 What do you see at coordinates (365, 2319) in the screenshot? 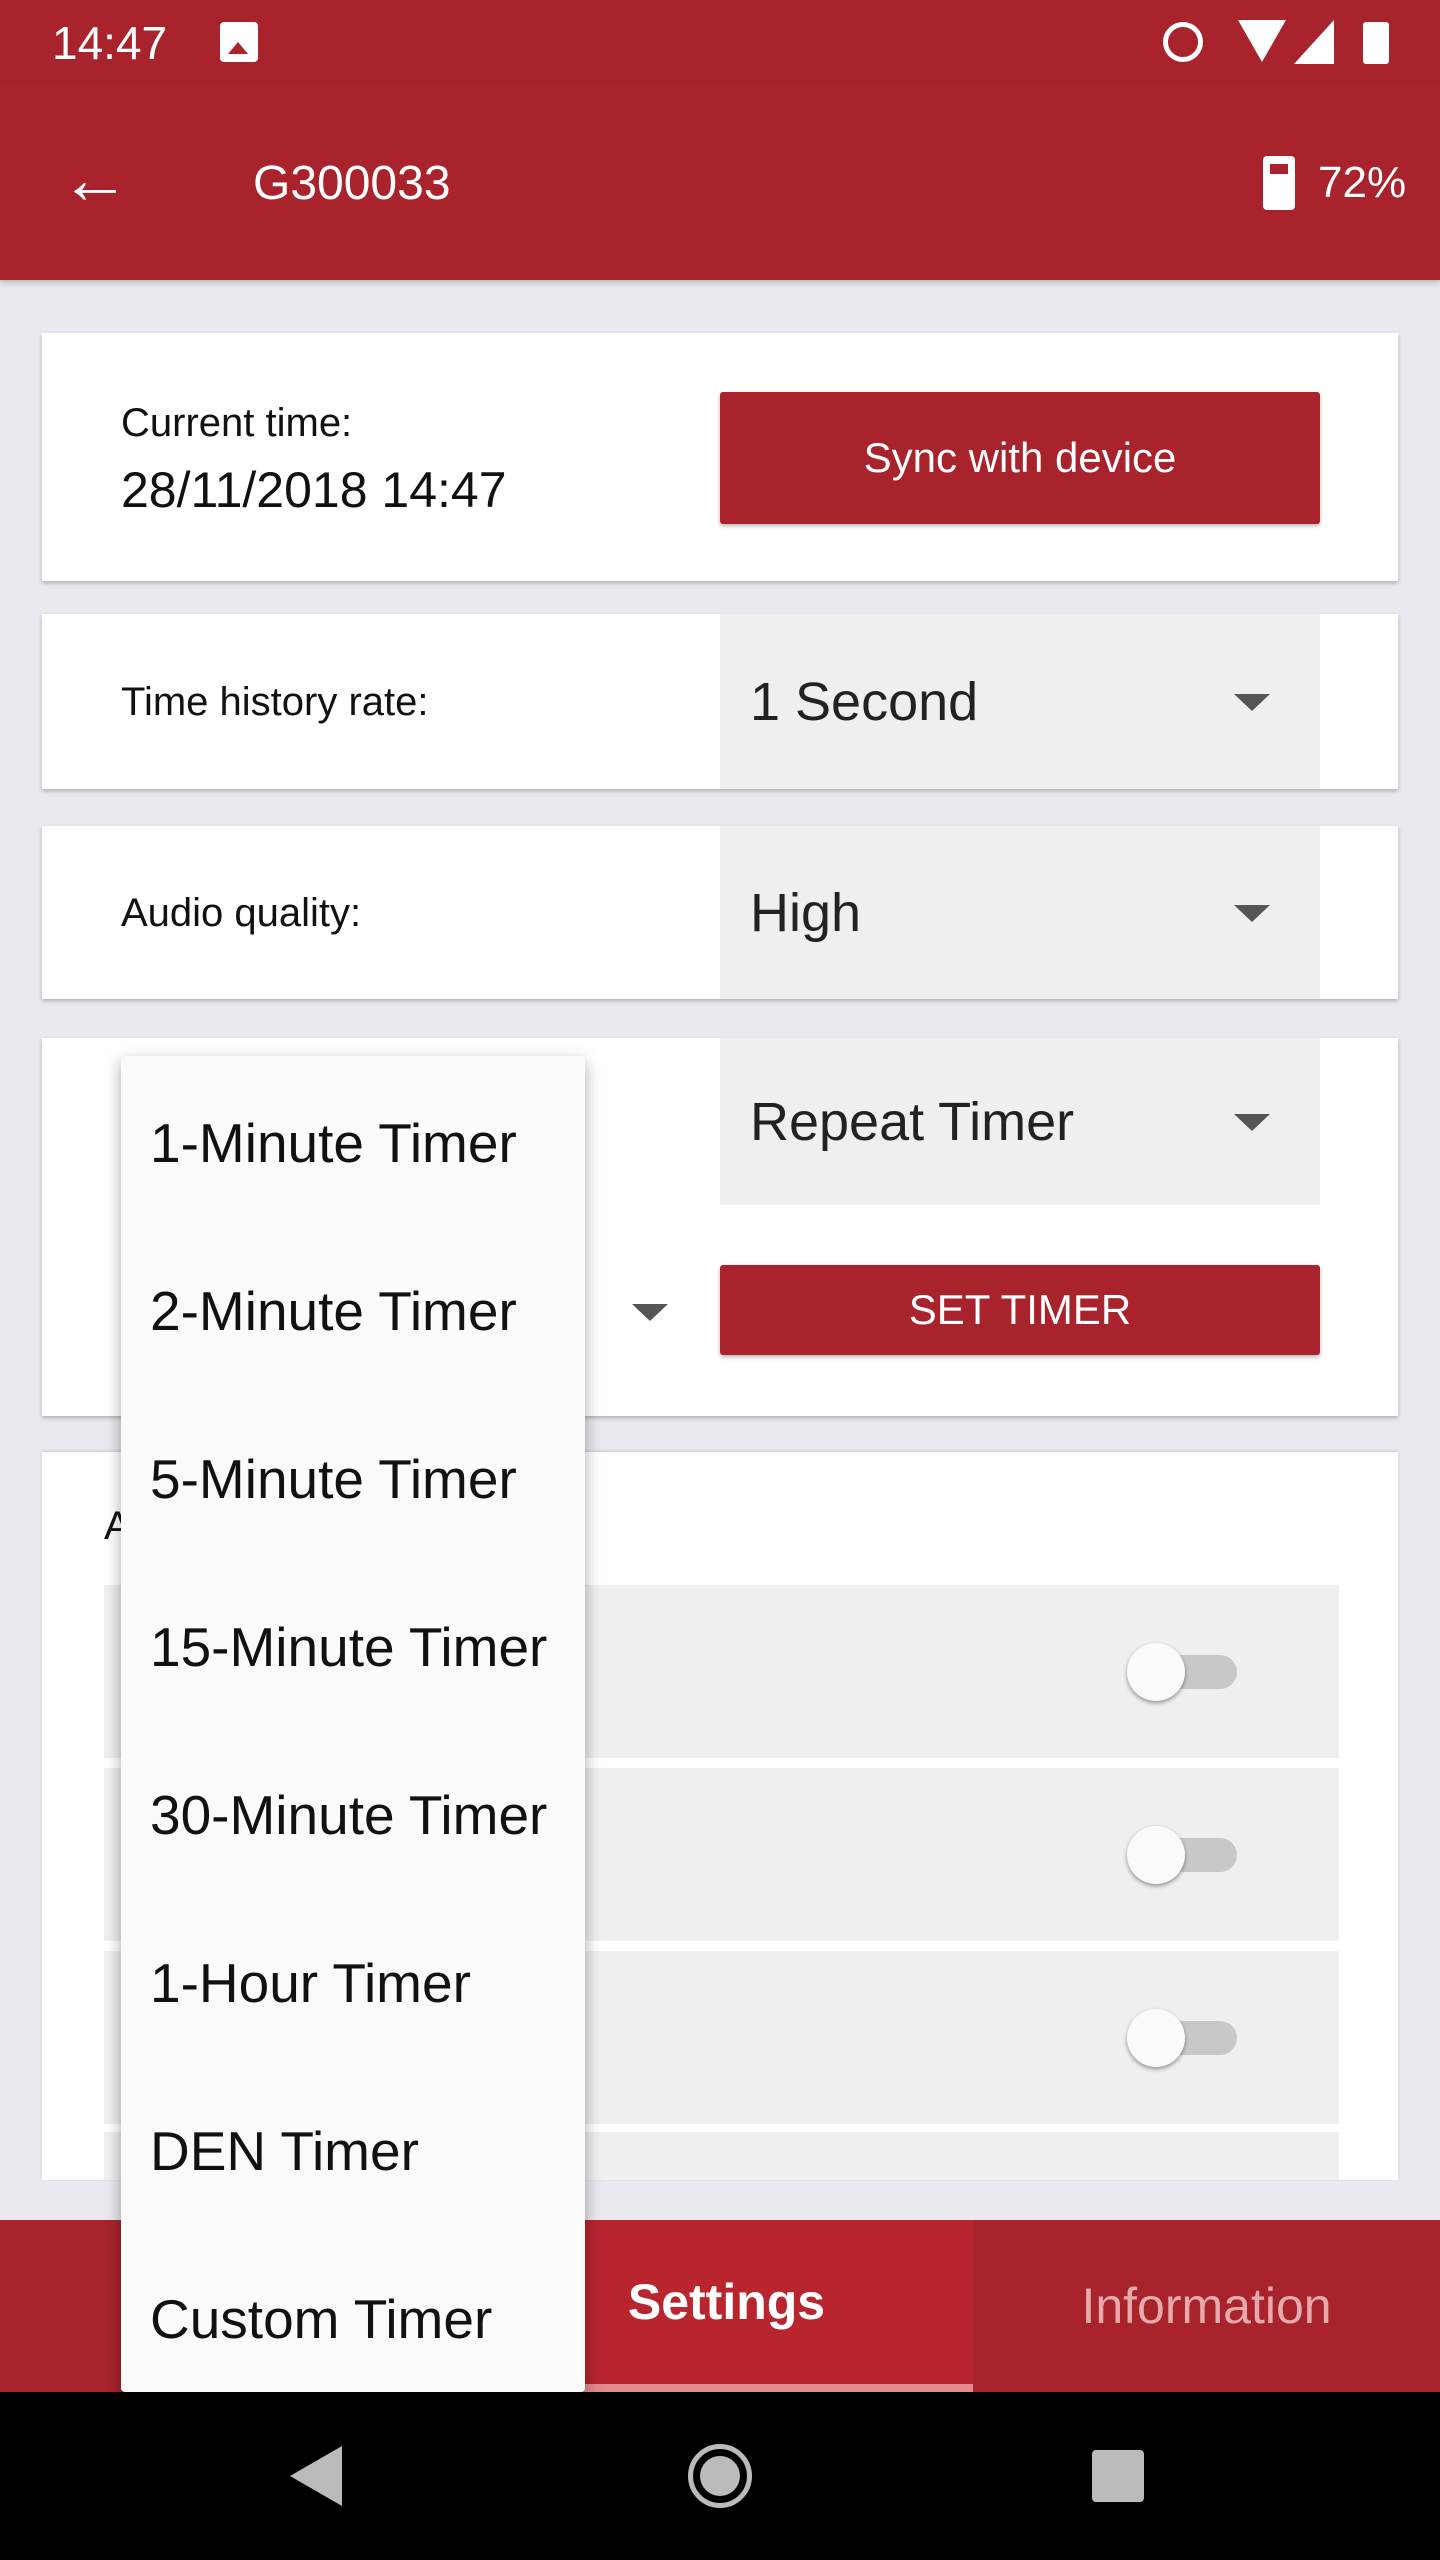
I see `menu-item: Custom Timer` at bounding box center [365, 2319].